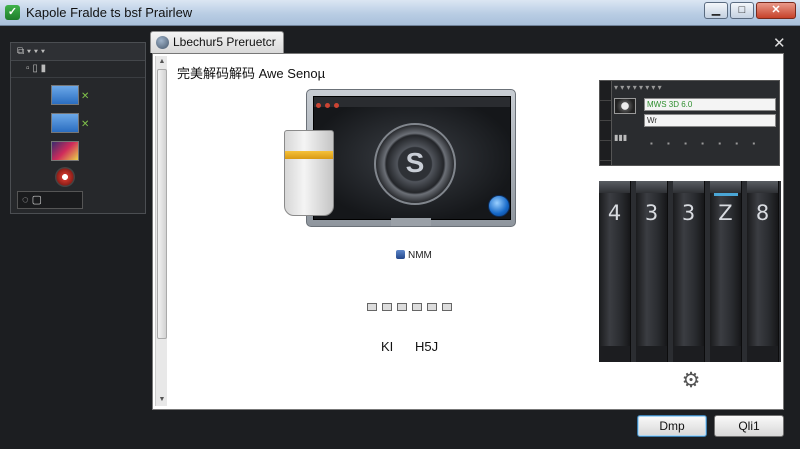 The image size is (800, 449). What do you see at coordinates (691, 381) in the screenshot?
I see `gear-icon: ⚙` at bounding box center [691, 381].